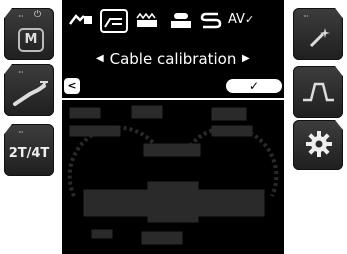  Describe the element at coordinates (30, 93) in the screenshot. I see `torch-icon` at that location.